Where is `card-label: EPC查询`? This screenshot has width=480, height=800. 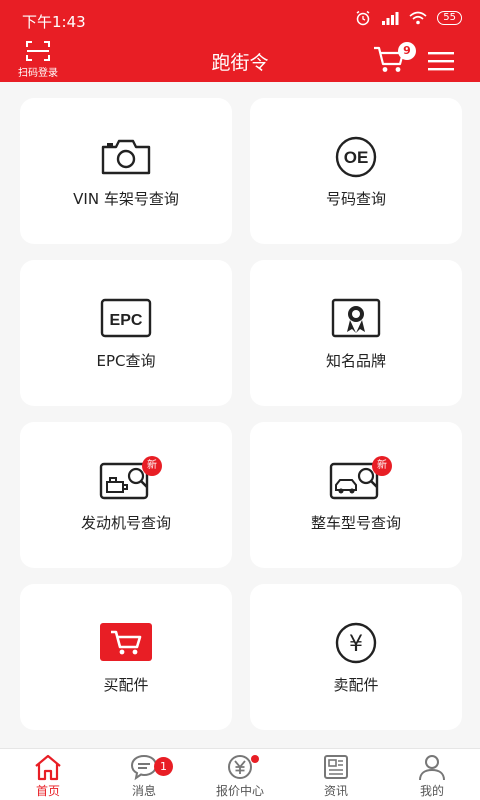
card-label: EPC查询 is located at coordinates (126, 361).